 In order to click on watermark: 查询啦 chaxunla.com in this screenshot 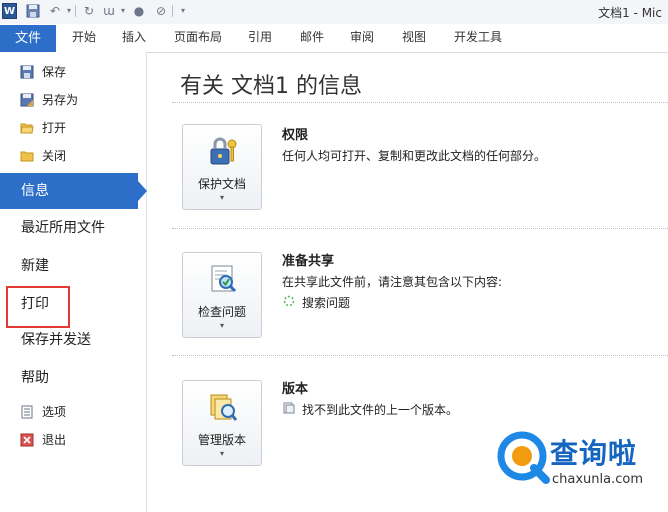, I will do `click(582, 471)`.